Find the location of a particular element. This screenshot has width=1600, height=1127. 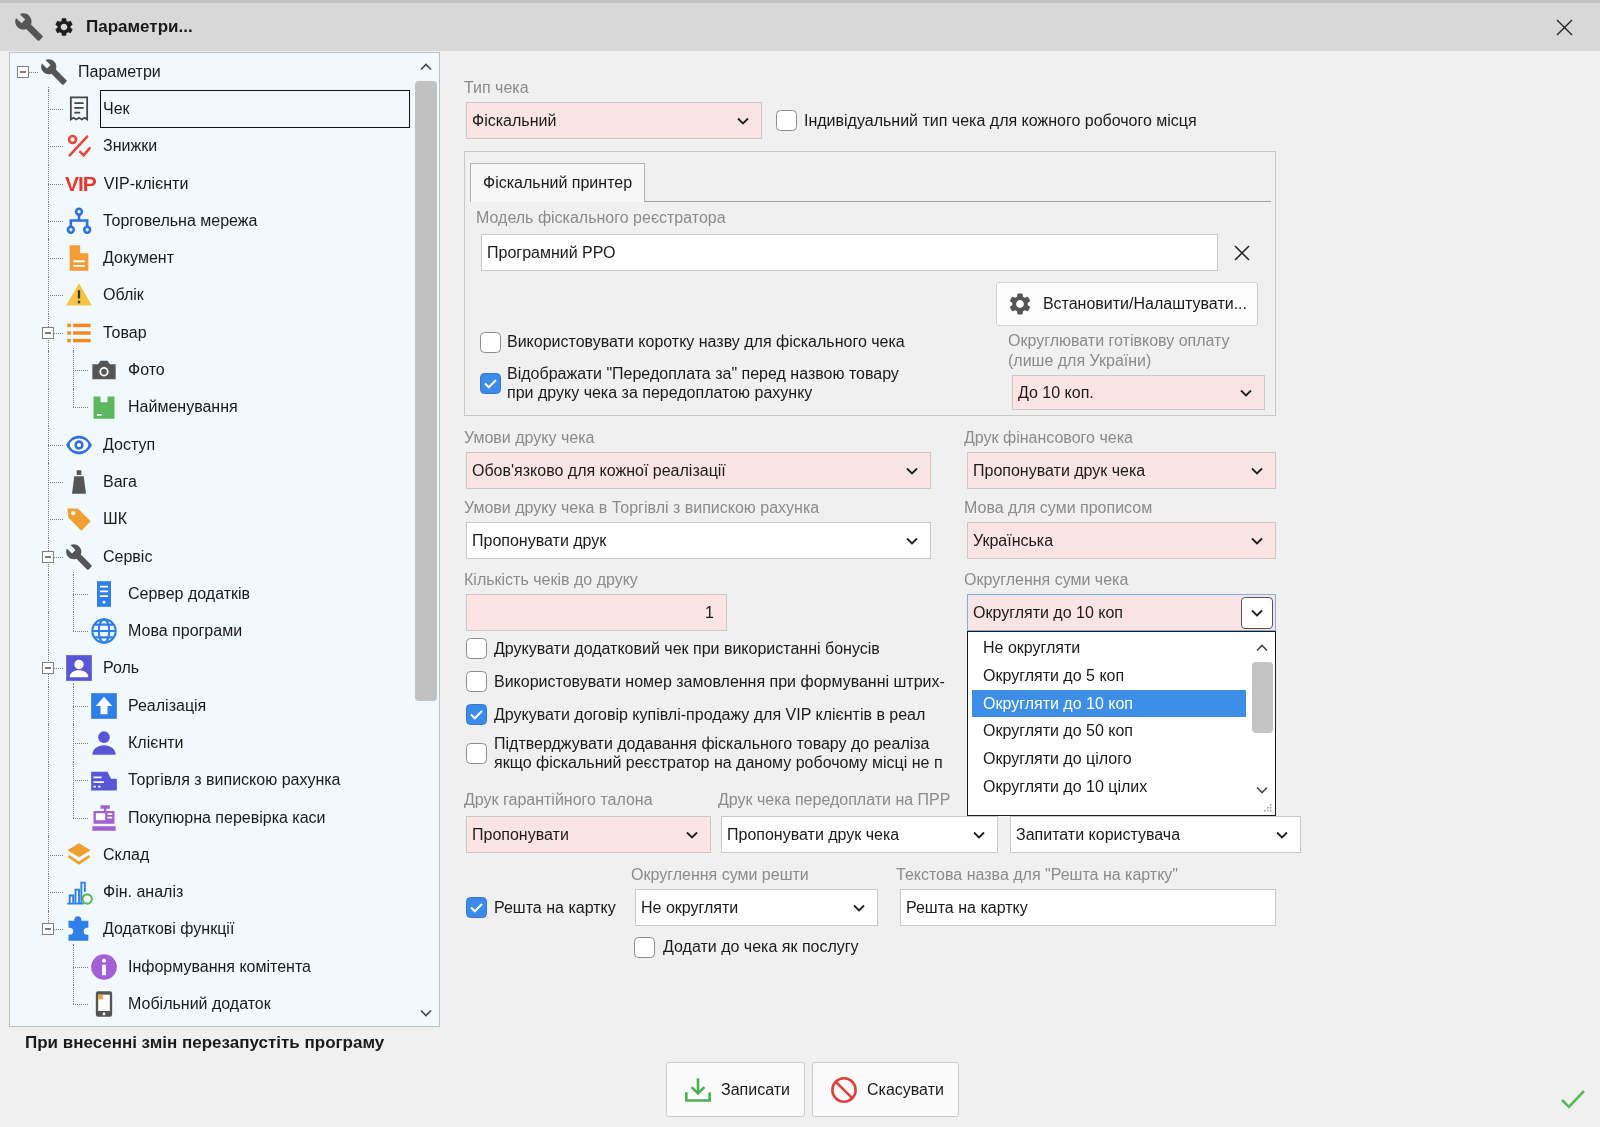

tree-item: Доступ is located at coordinates (129, 444).